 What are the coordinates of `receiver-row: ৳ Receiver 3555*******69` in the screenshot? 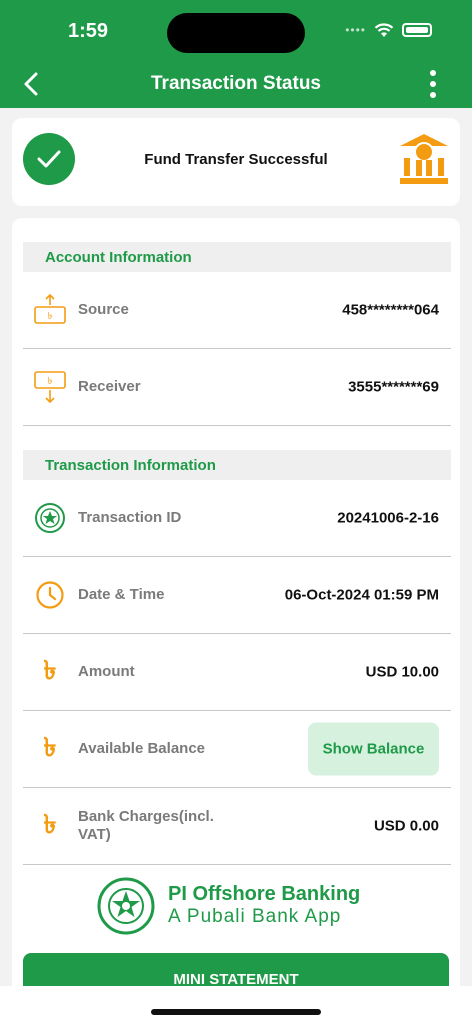 It's located at (237, 387).